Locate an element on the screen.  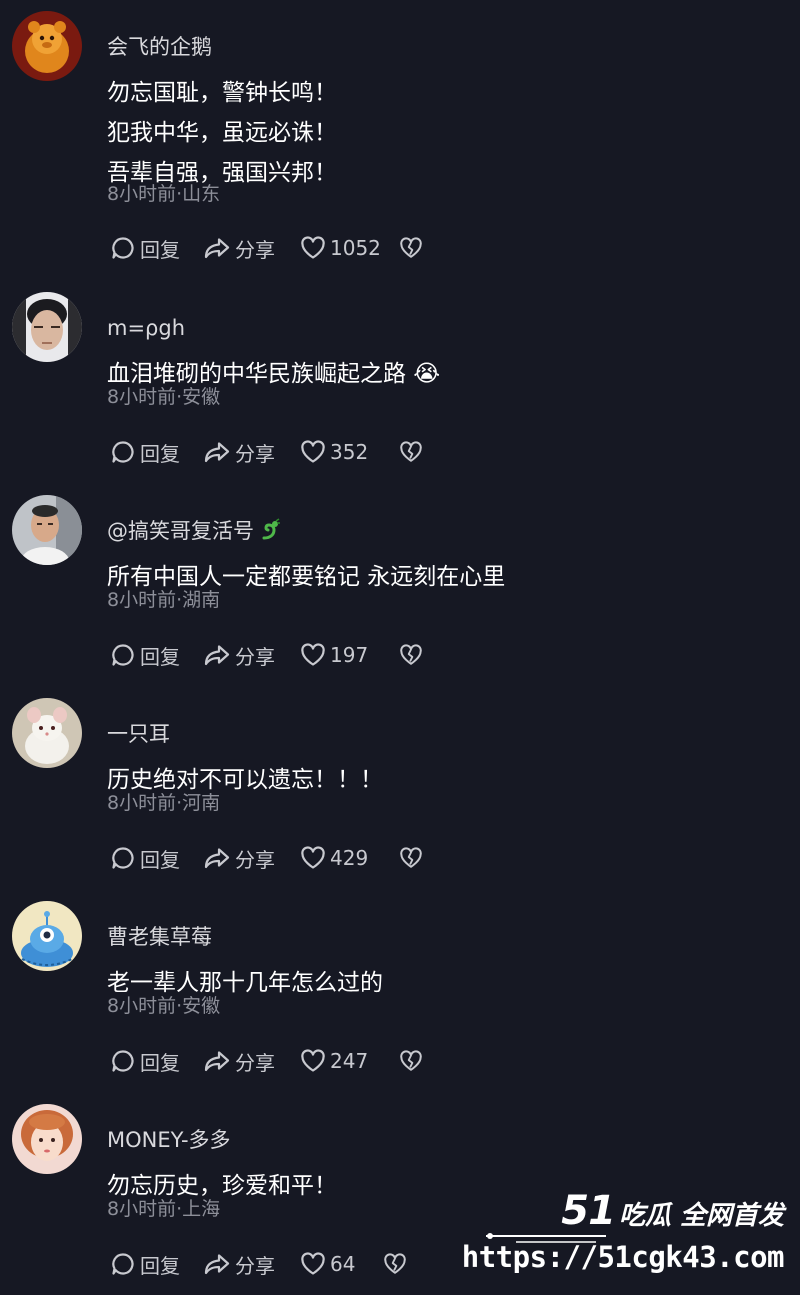
comment-actions: 回复 分享 352 is located at coordinates (265, 452).